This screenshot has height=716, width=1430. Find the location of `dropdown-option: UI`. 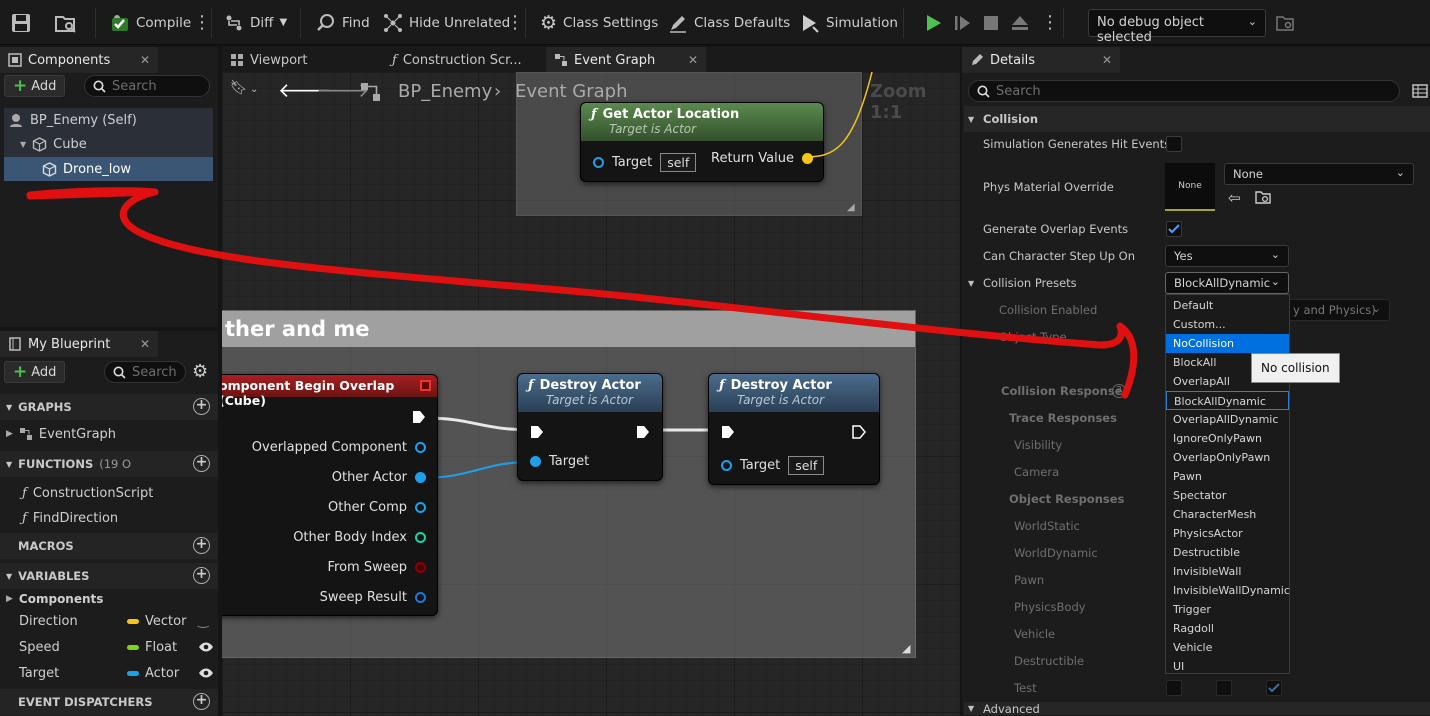

dropdown-option: UI is located at coordinates (1227, 666).